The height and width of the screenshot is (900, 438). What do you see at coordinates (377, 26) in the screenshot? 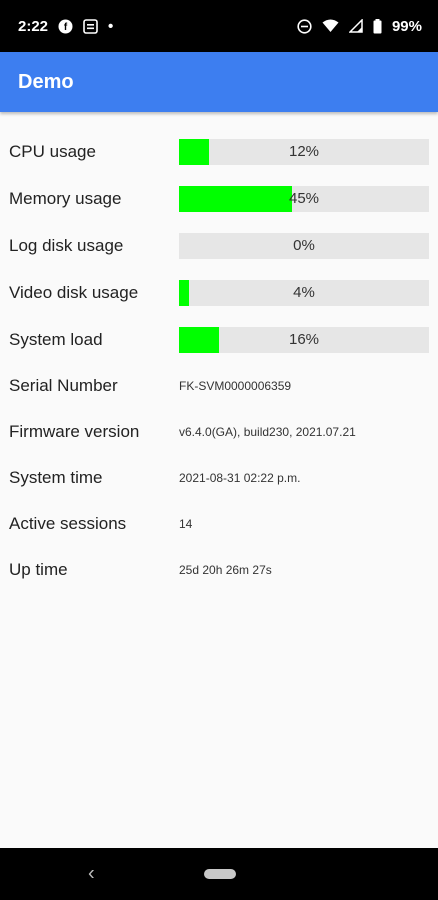
I see `battery-icon` at bounding box center [377, 26].